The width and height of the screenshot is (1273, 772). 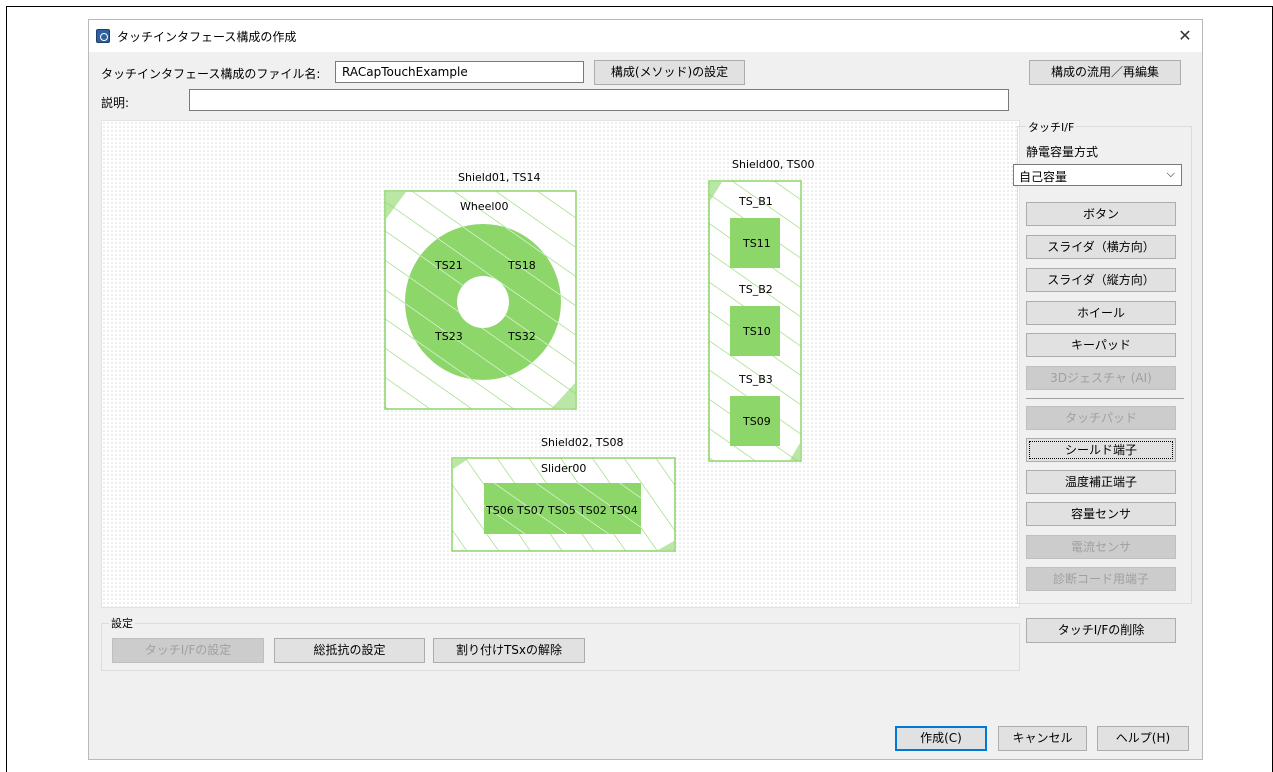 What do you see at coordinates (1101, 345) in the screenshot?
I see `add-keypad-button: キーパッド` at bounding box center [1101, 345].